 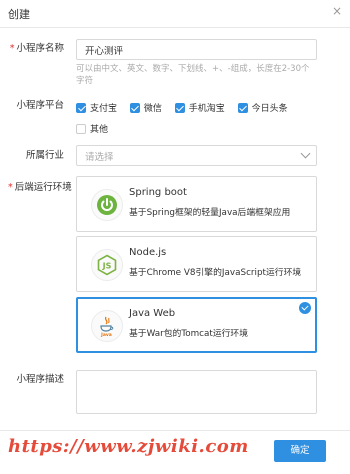 I want to click on backend-desc: 基于War包的Tomcat运行环境, so click(x=189, y=334).